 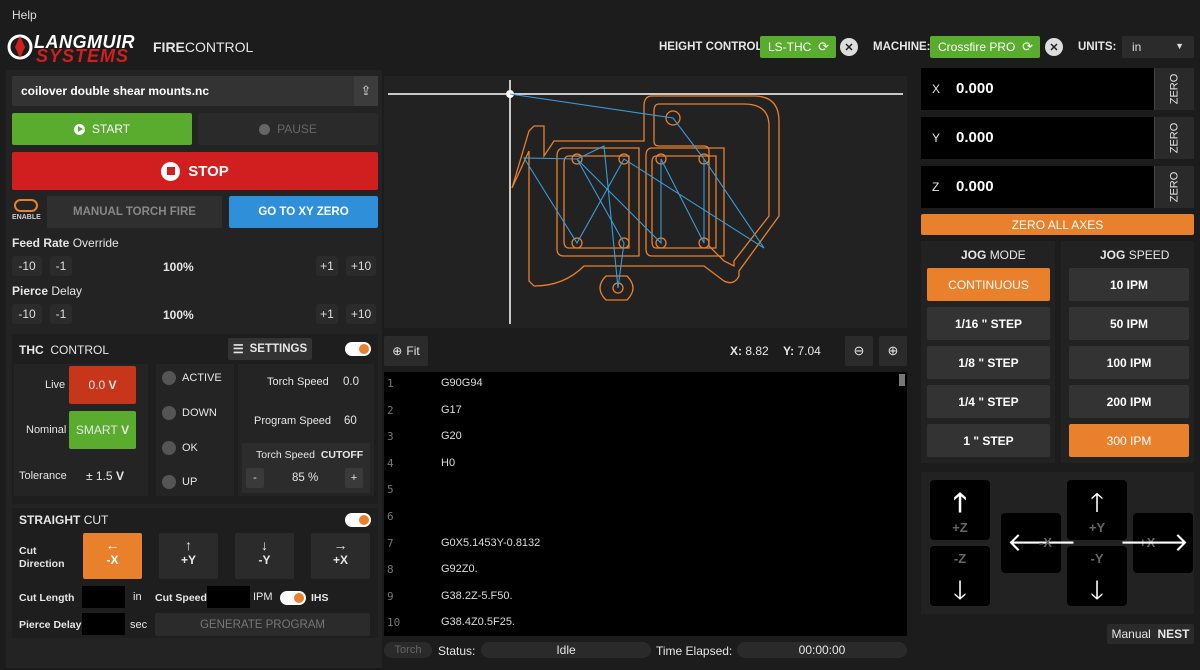 What do you see at coordinates (327, 266) in the screenshot?
I see `feed-rate-plus1-button: +1` at bounding box center [327, 266].